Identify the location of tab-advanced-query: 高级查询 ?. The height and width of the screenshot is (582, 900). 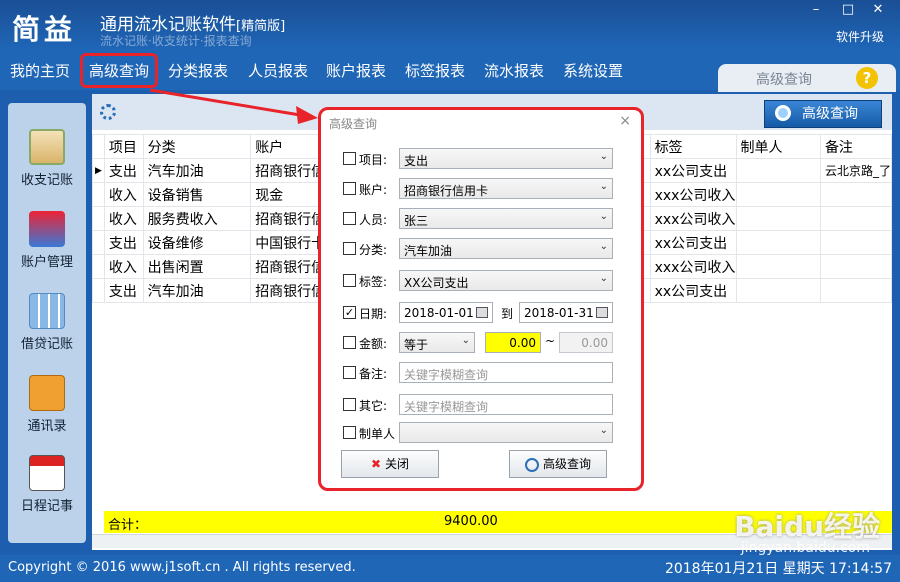
(807, 78).